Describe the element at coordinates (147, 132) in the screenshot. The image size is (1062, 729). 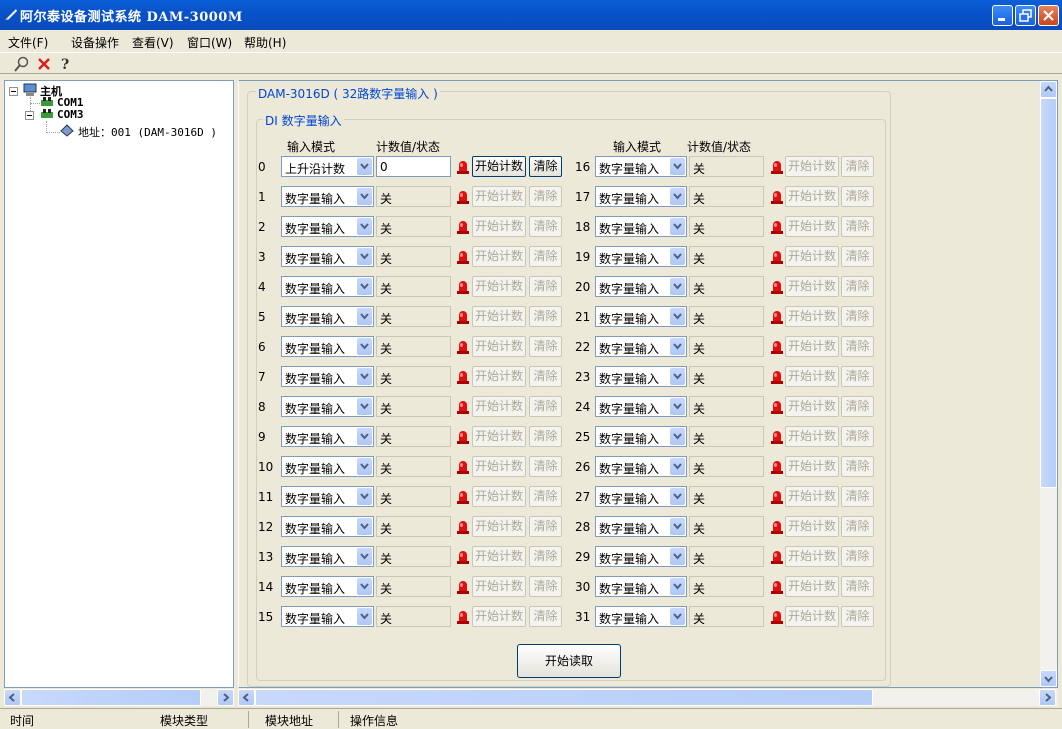
I see `tree-node-device: 地址：001 (DAM-3016D )` at that location.